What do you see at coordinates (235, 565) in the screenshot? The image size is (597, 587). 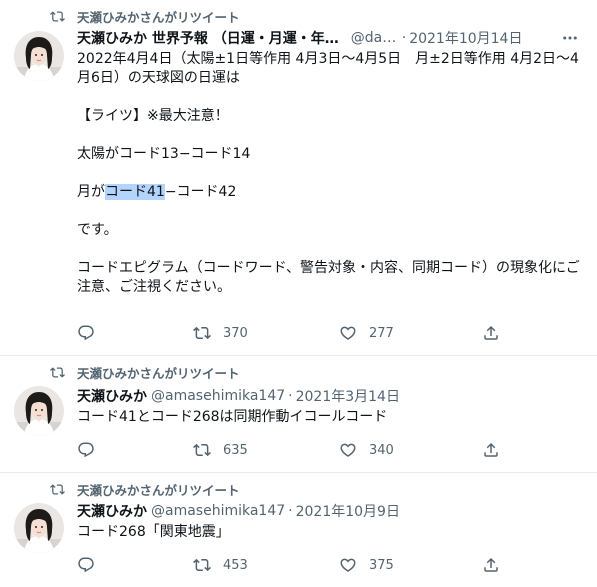 I see `retweet-count: 453` at bounding box center [235, 565].